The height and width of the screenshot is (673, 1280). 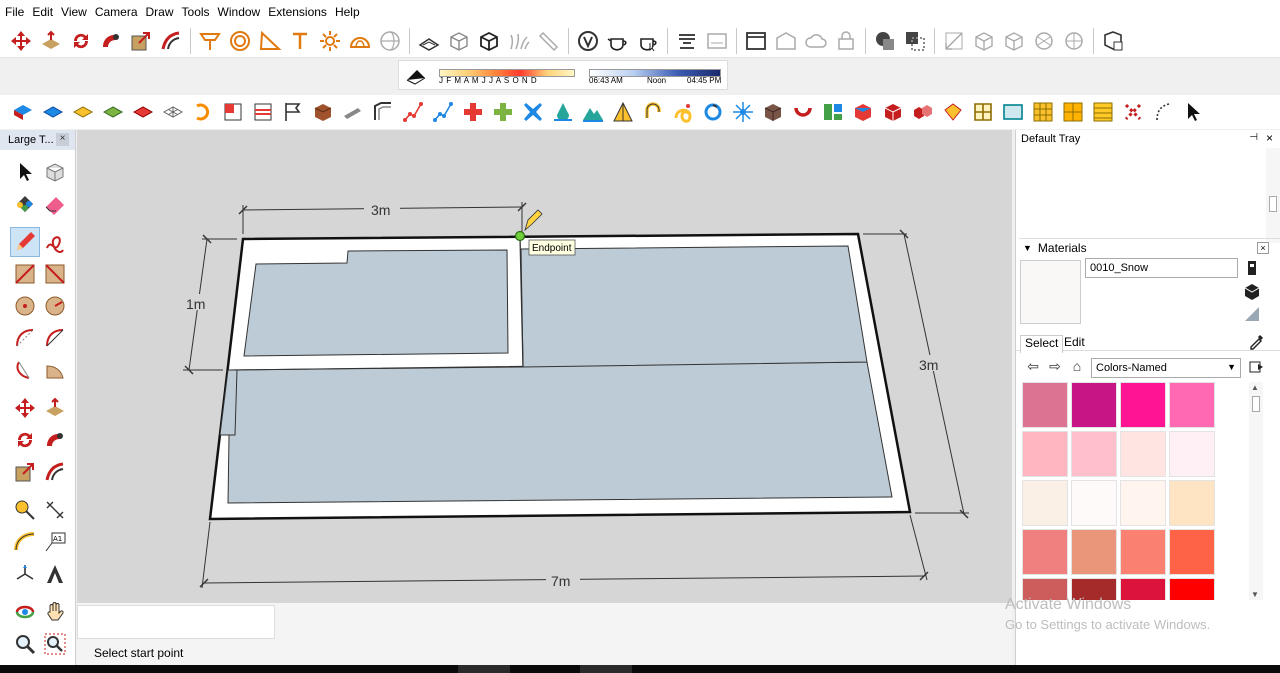 I want to click on protractor-tool-icon, so click(x=25, y=542).